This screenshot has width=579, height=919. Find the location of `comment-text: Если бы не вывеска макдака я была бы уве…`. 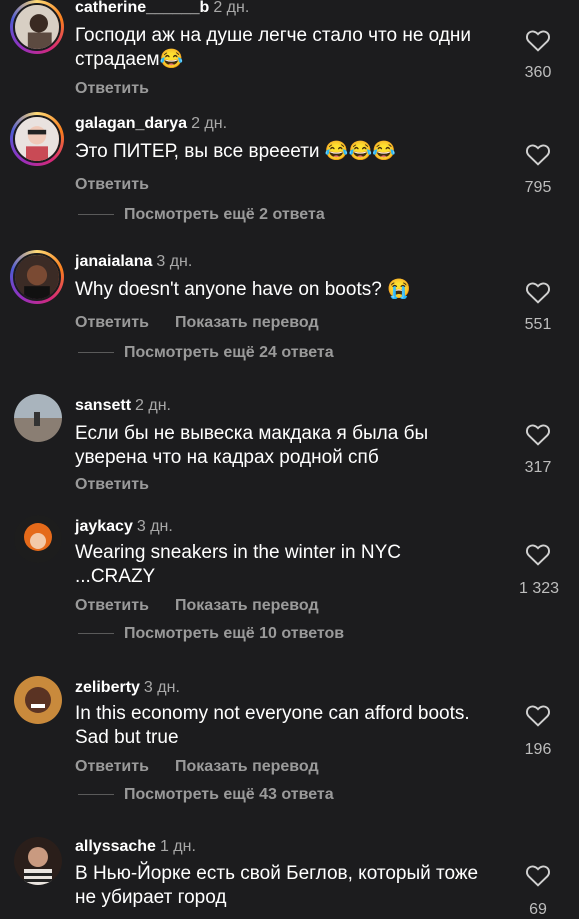

comment-text: Если бы не вывеска макдака я была бы уве… is located at coordinates (252, 445).